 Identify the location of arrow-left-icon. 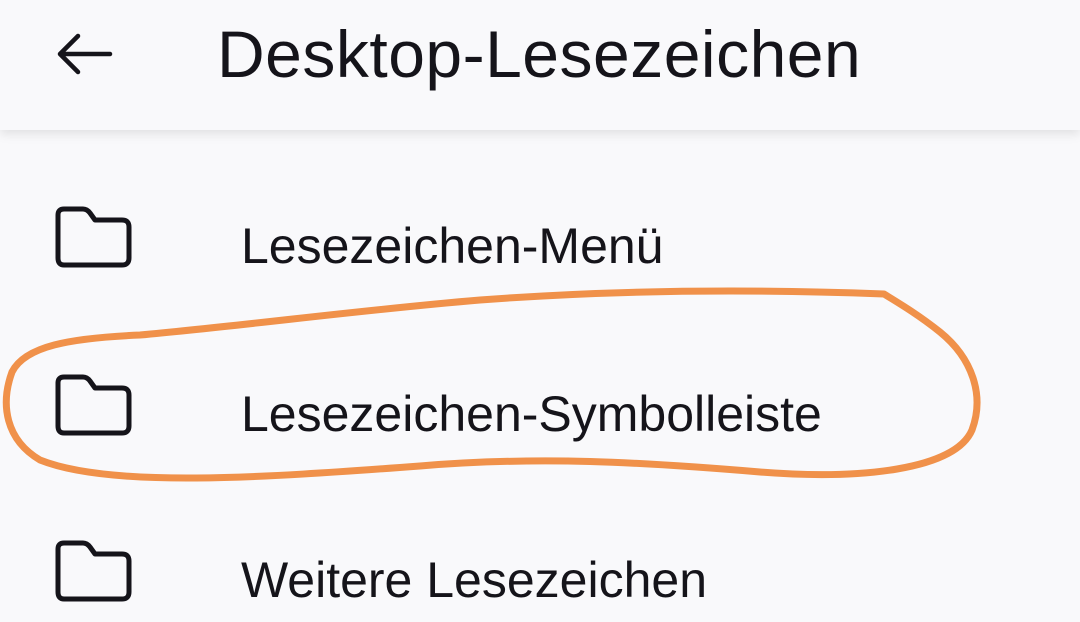
(85, 54).